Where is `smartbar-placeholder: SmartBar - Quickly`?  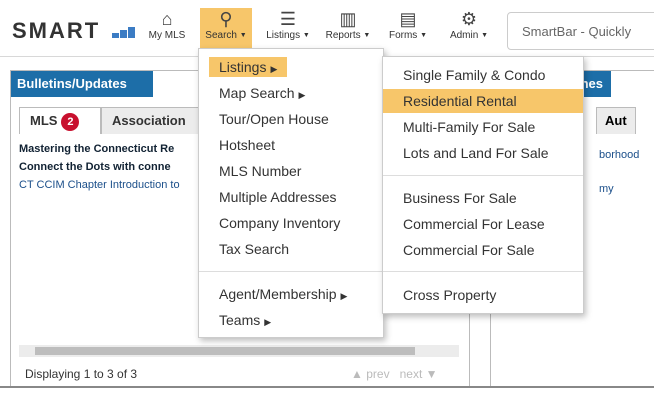 smartbar-placeholder: SmartBar - Quickly is located at coordinates (577, 31).